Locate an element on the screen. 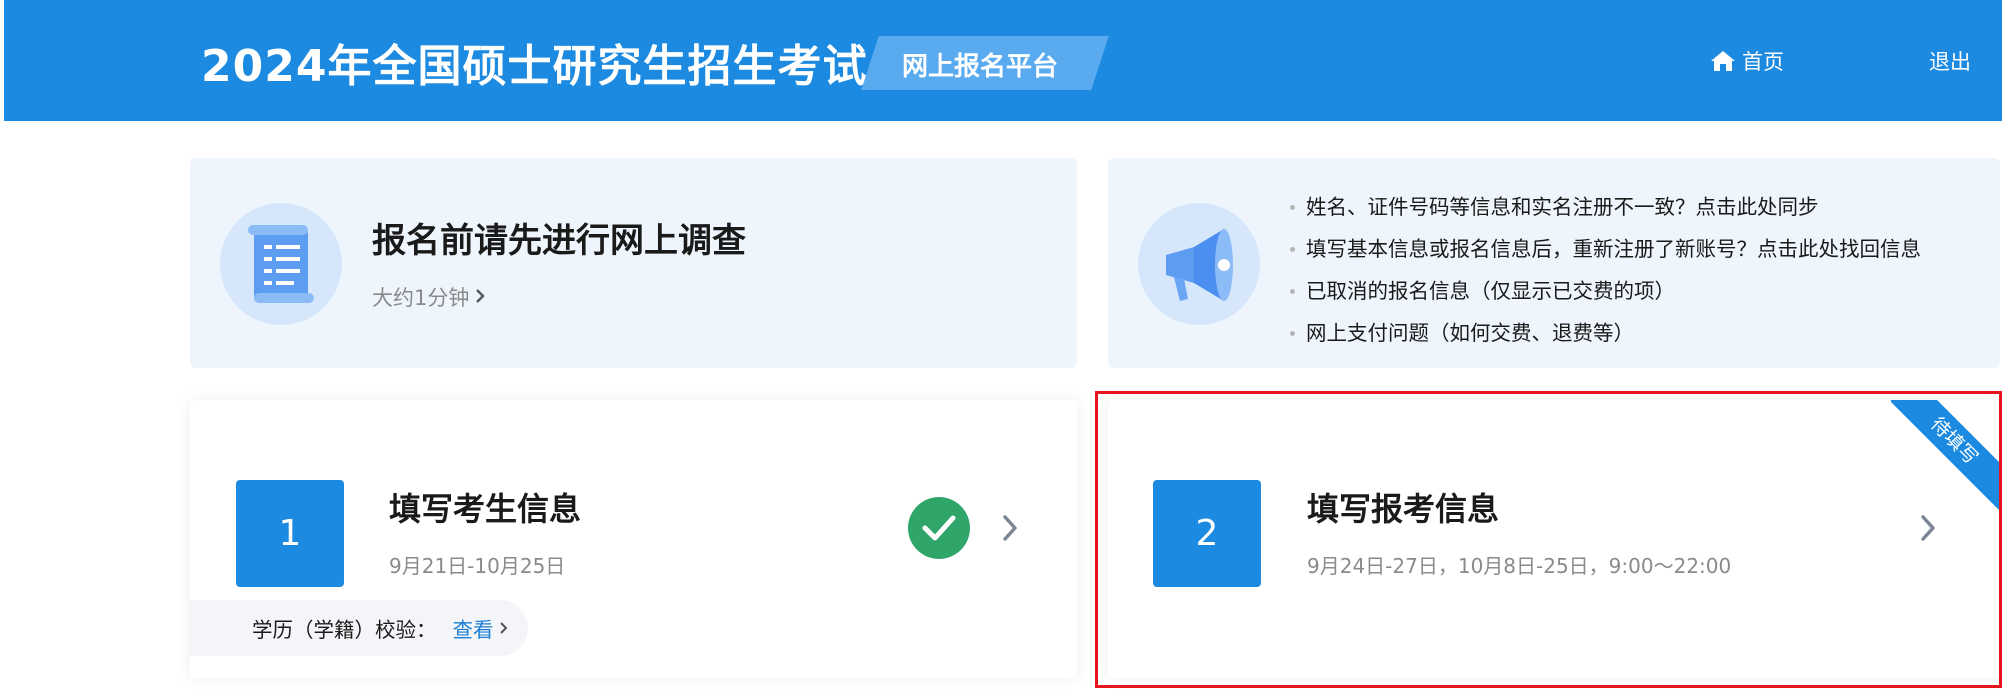 The height and width of the screenshot is (689, 2002). notice-item-sync-identity: 姓名、证件号码等信息和实名注册不一致？点击此处同步 is located at coordinates (1605, 207).